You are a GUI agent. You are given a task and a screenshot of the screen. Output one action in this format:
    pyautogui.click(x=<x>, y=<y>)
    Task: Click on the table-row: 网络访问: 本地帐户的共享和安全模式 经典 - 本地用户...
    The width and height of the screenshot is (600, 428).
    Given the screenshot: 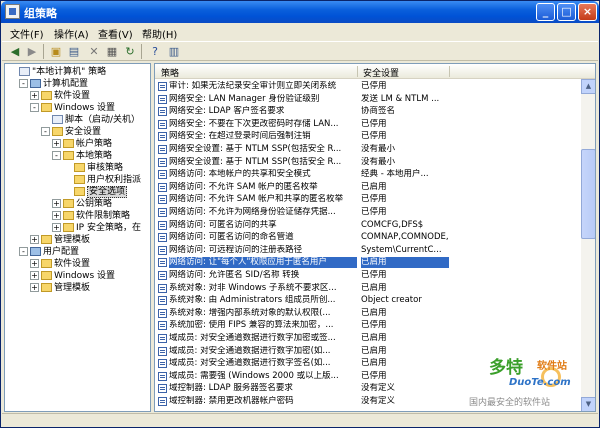 What is the action you would take?
    pyautogui.click(x=375, y=174)
    